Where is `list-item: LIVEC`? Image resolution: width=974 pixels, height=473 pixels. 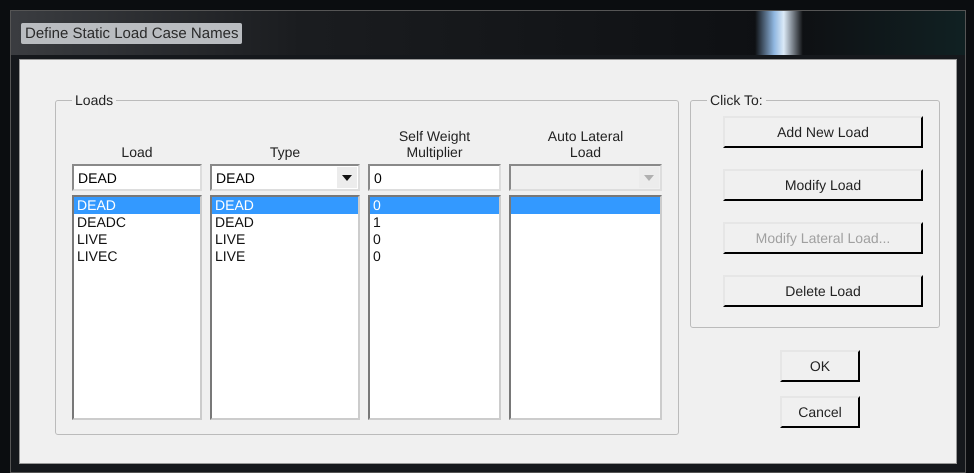
list-item: LIVEC is located at coordinates (137, 256).